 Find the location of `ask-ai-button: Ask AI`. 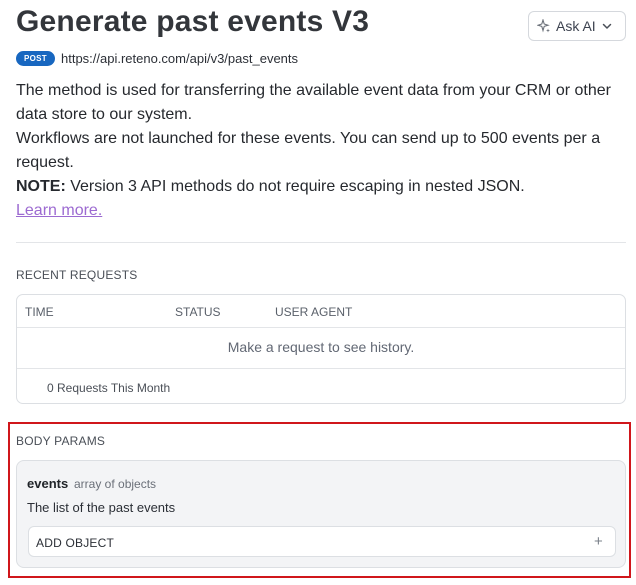

ask-ai-button: Ask AI is located at coordinates (577, 26).